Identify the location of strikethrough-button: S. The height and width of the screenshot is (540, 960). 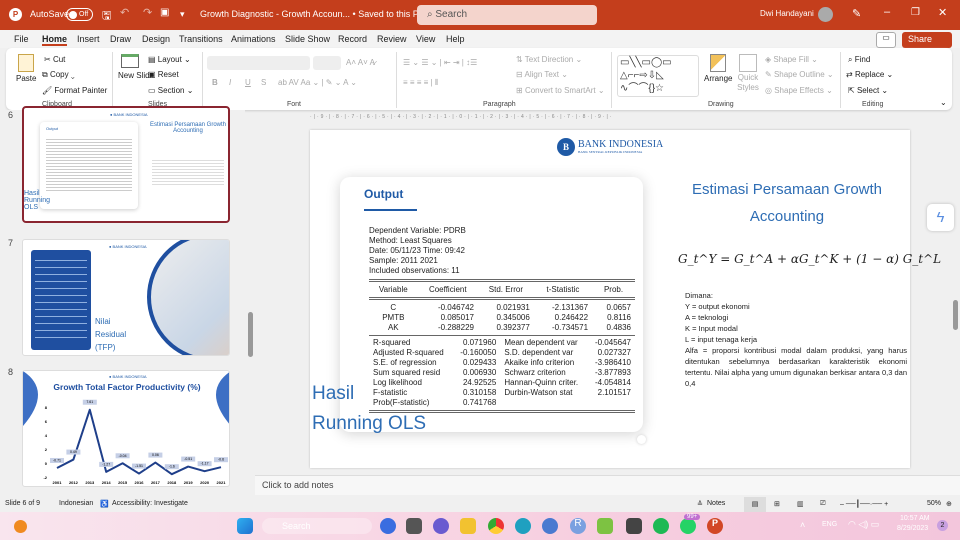
(263, 82).